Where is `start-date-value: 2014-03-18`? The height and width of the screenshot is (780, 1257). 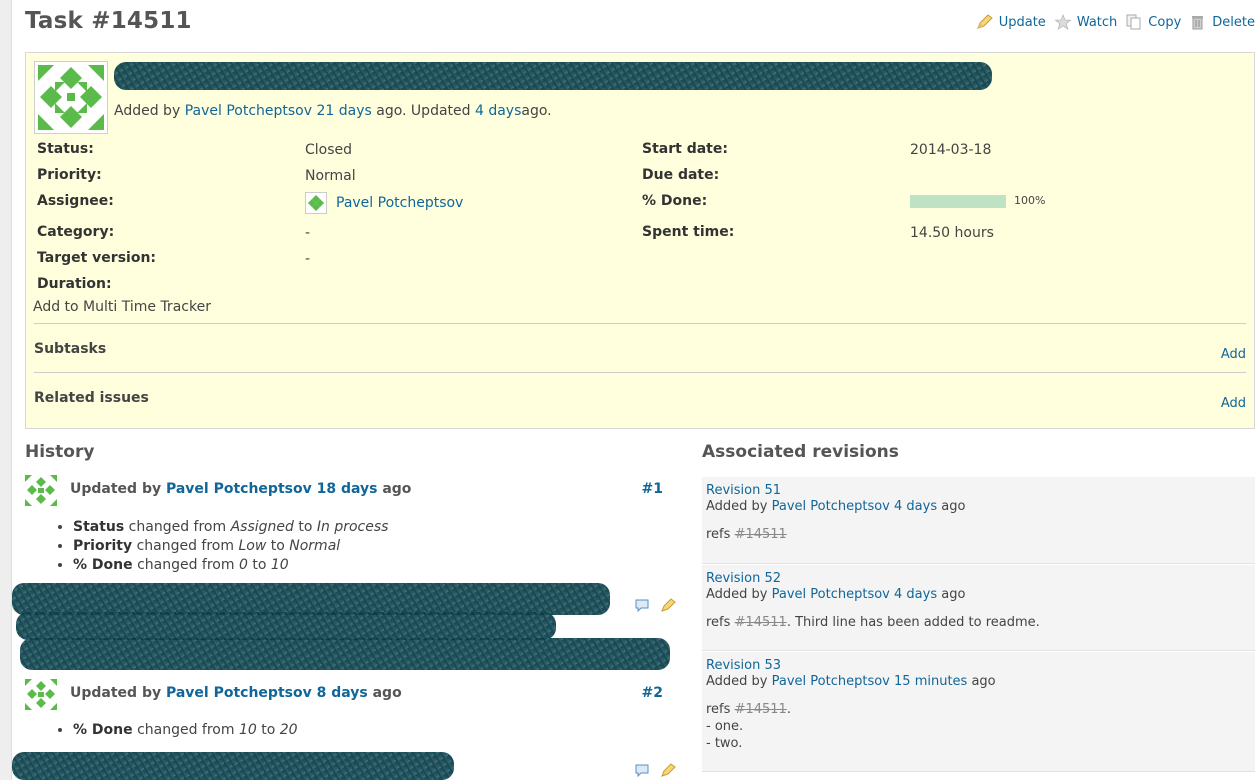
start-date-value: 2014-03-18 is located at coordinates (951, 150).